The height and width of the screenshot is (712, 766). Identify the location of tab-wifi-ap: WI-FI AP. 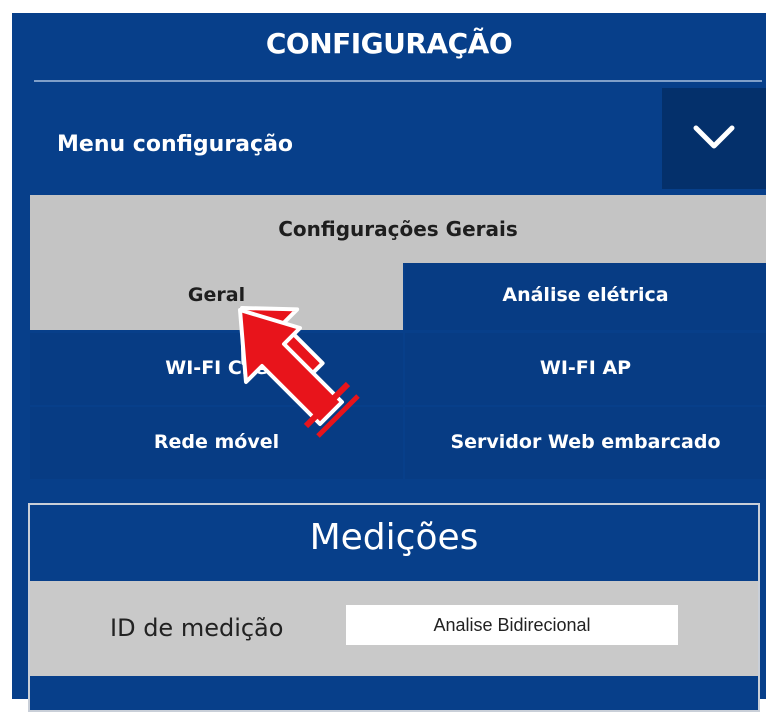
(585, 369).